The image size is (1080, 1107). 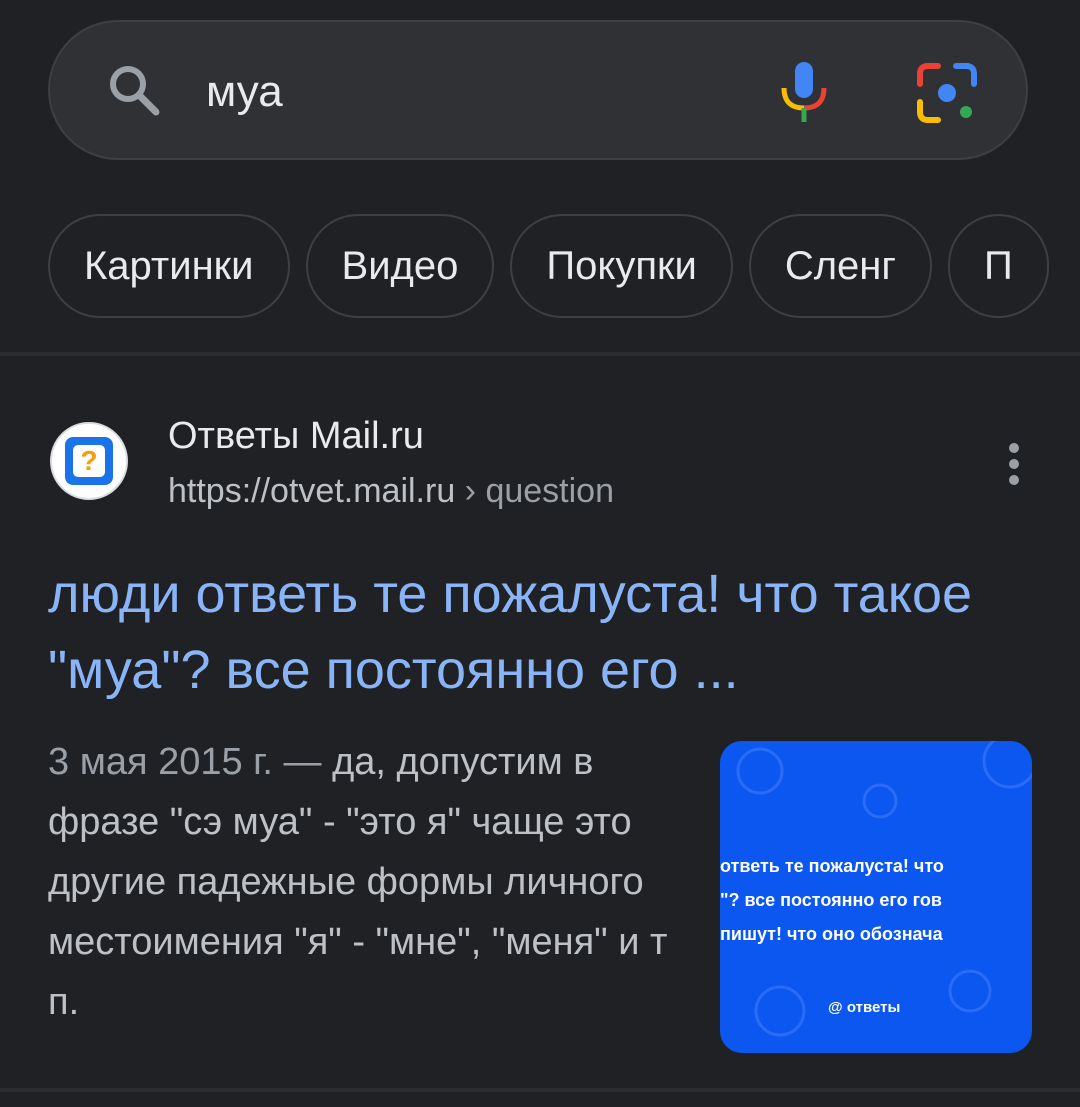 I want to click on thumbnail-brand: @ ответы, so click(x=864, y=1007).